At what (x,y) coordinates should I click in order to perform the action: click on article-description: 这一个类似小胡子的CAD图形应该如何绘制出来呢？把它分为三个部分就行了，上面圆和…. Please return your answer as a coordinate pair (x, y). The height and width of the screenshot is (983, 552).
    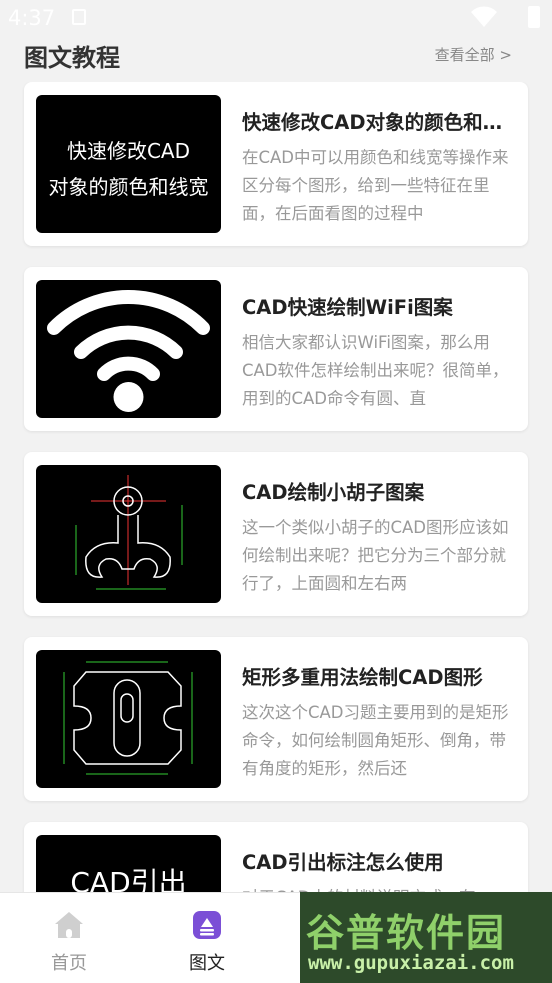
    Looking at the image, I should click on (375, 555).